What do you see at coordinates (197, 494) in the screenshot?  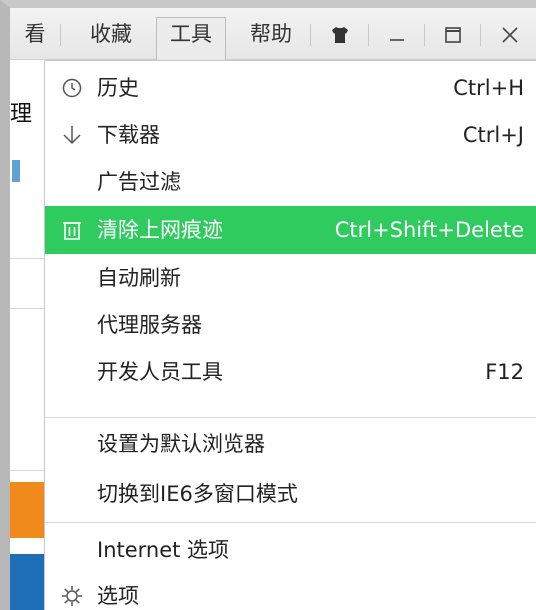 I see `menu-item-label: 切换到IE6多窗口模式` at bounding box center [197, 494].